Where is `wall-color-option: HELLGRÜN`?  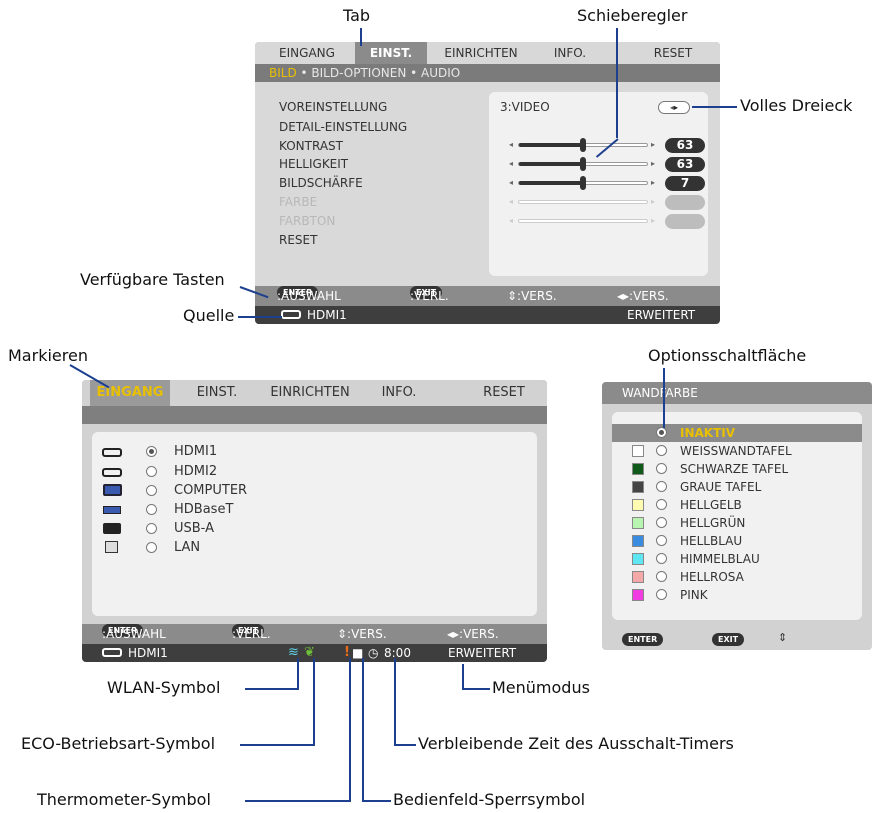 wall-color-option: HELLGRÜN is located at coordinates (712, 523).